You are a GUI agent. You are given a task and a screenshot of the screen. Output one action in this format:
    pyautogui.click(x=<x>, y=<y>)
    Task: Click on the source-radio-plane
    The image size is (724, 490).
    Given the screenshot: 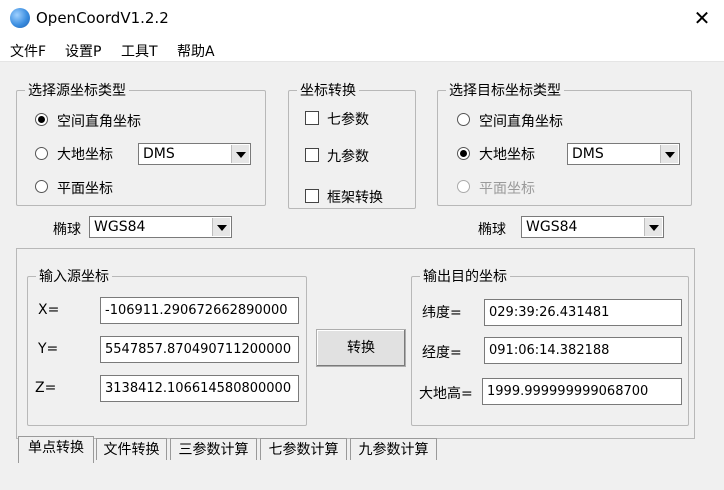 What is the action you would take?
    pyautogui.click(x=41, y=186)
    